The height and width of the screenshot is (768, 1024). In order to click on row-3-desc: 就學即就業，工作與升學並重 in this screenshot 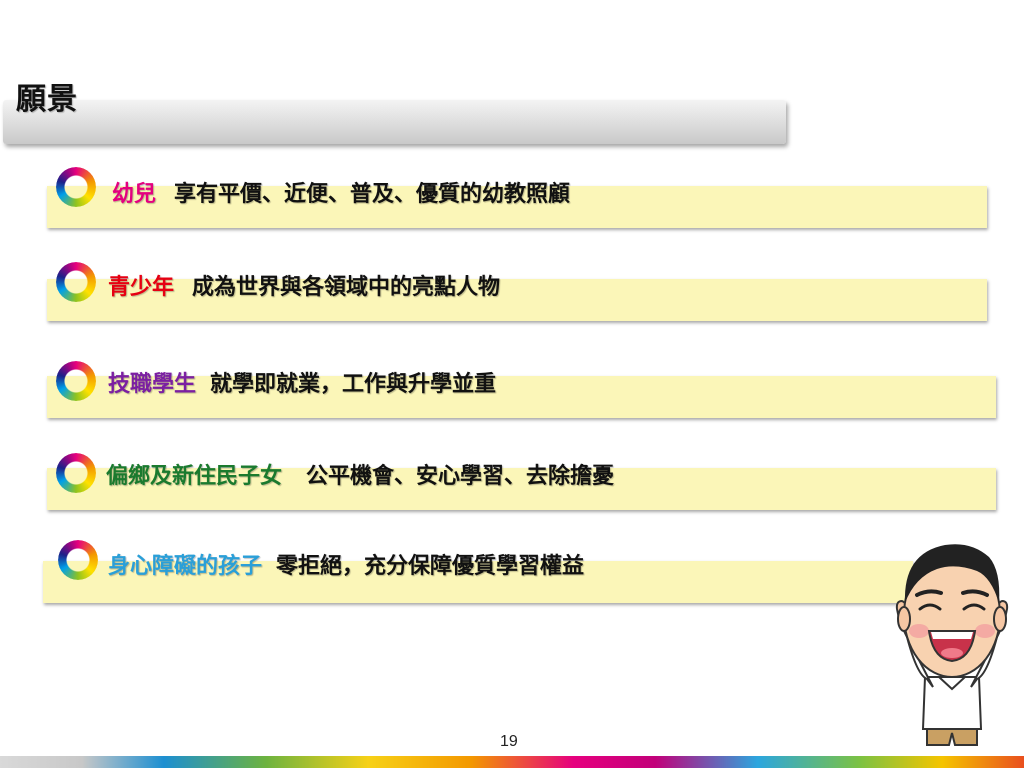, I will do `click(353, 384)`.